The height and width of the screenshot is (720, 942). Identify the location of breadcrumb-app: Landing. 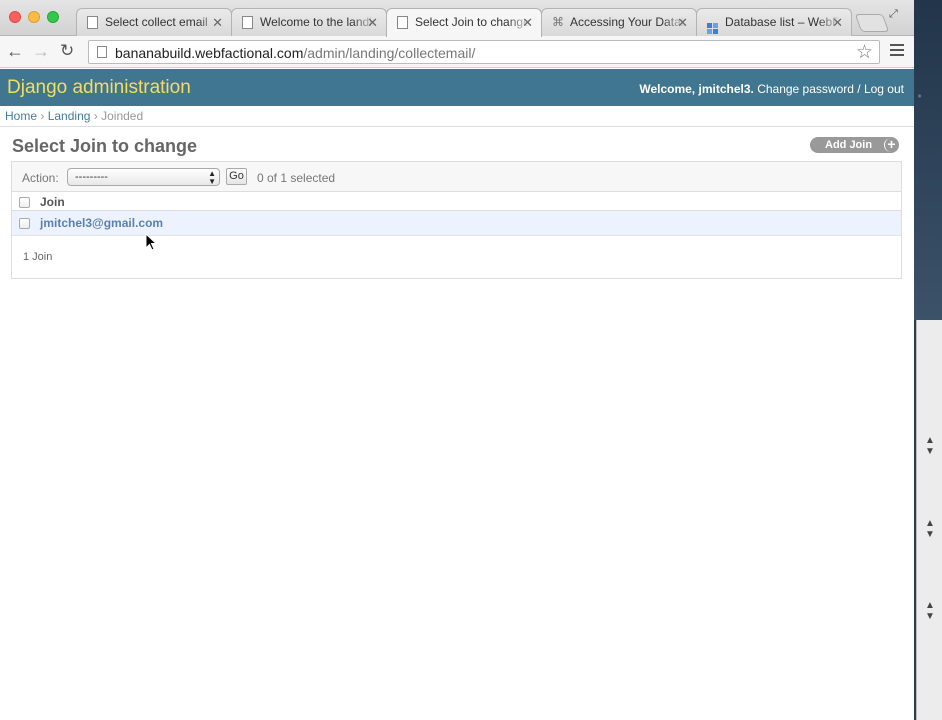
(69, 116).